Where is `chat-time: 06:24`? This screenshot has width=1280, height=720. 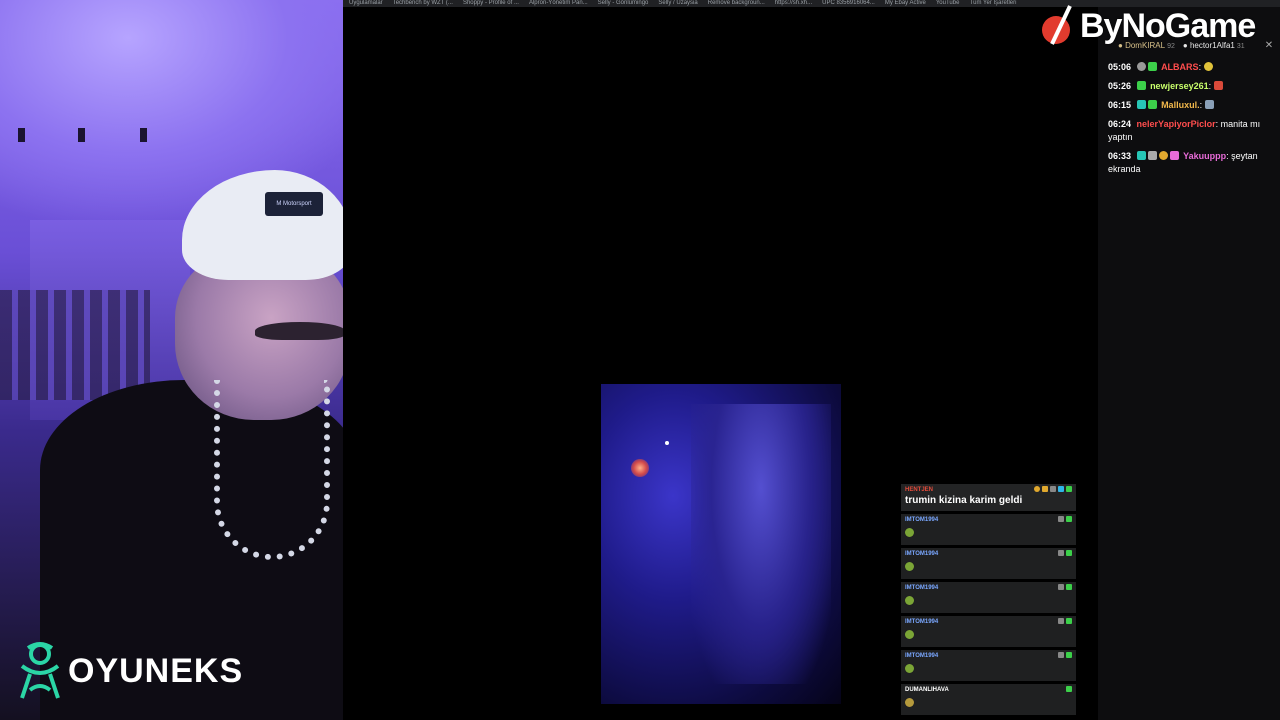 chat-time: 06:24 is located at coordinates (1120, 124).